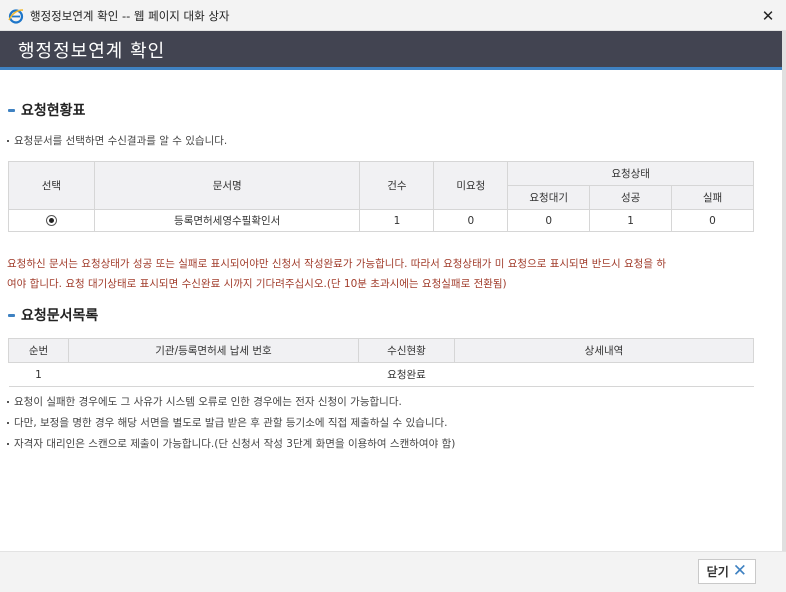 Image resolution: width=786 pixels, height=592 pixels. Describe the element at coordinates (213, 350) in the screenshot. I see `column-header-agency: 기관/등록면허세 납세 번호` at that location.